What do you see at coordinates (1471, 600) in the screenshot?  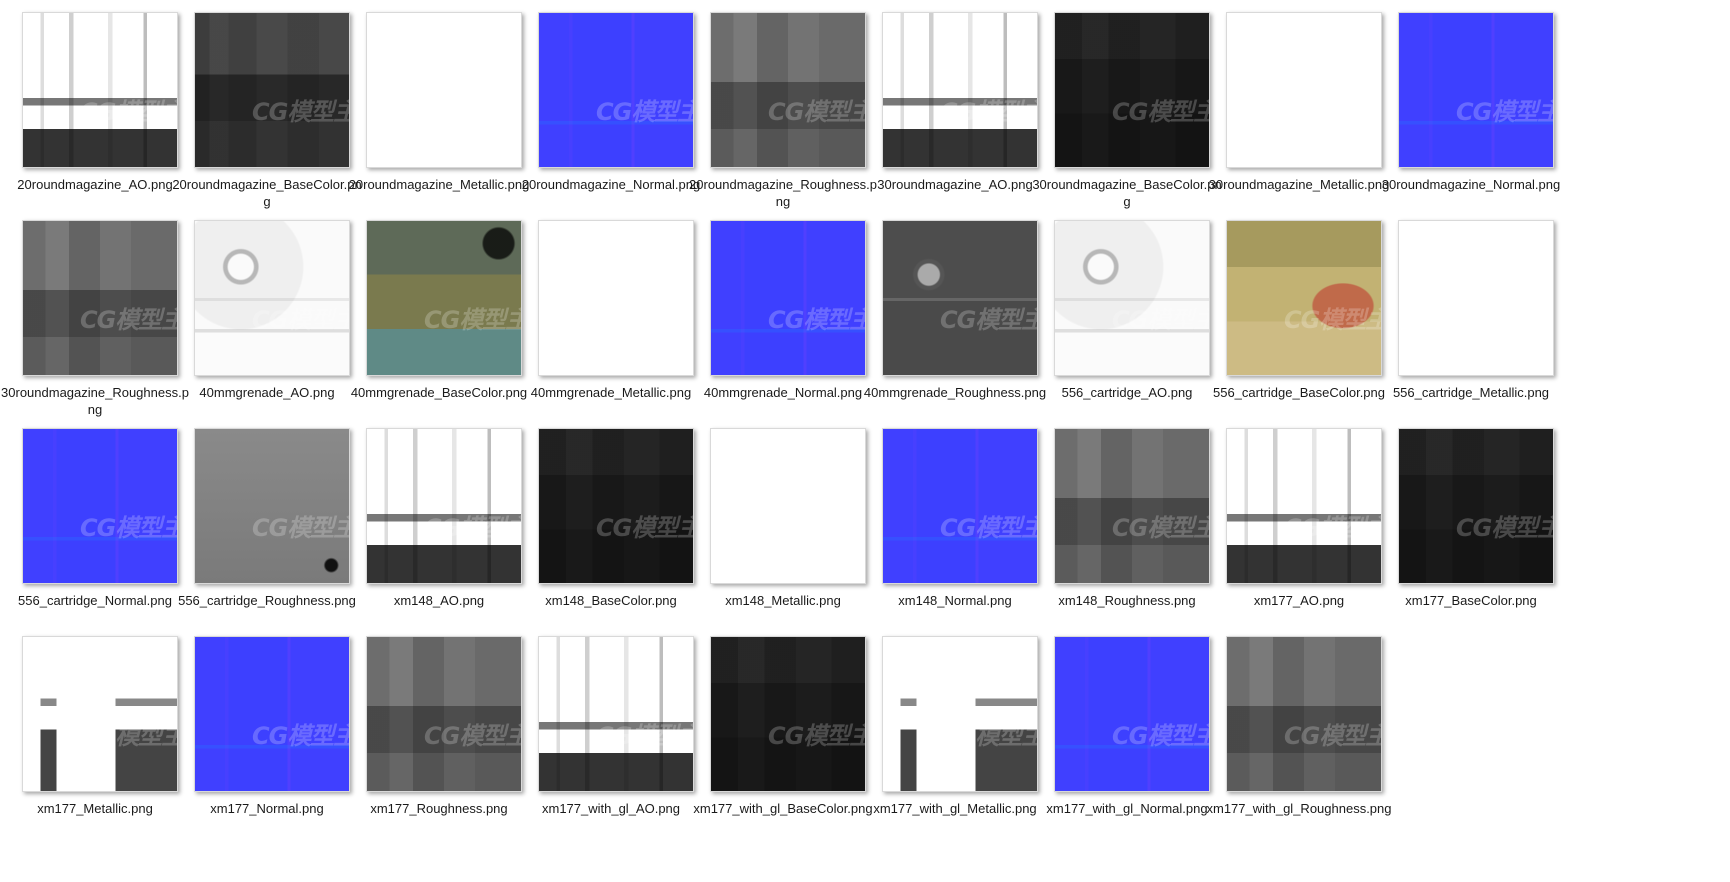 I see `file-name: xm177_BaseColor.png` at bounding box center [1471, 600].